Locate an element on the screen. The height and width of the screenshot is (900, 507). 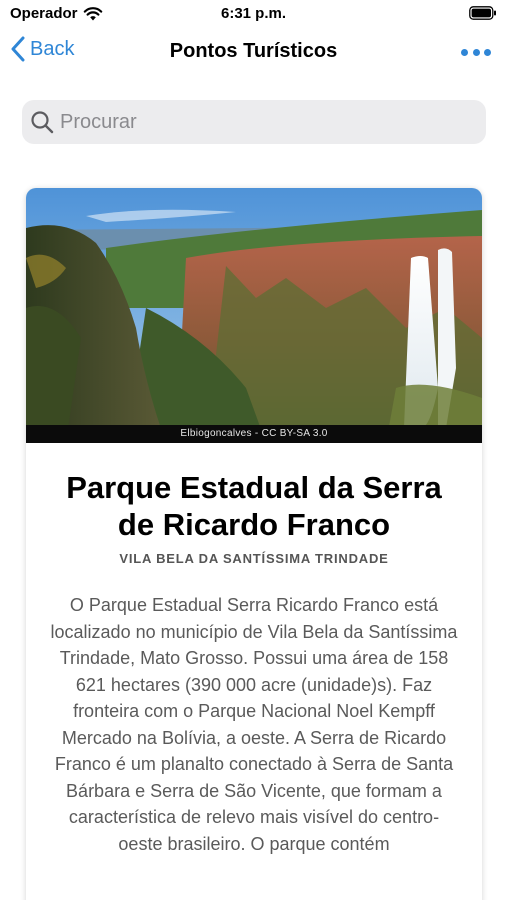
navigation-bar: Back Pontos Turísticos is located at coordinates (253, 52).